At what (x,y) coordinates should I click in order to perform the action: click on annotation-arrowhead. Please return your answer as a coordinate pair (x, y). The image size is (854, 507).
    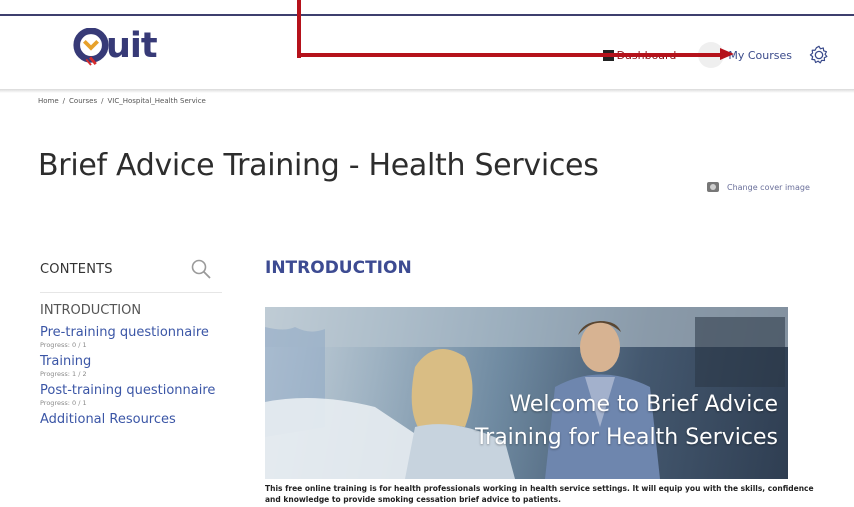
    Looking at the image, I should click on (727, 54).